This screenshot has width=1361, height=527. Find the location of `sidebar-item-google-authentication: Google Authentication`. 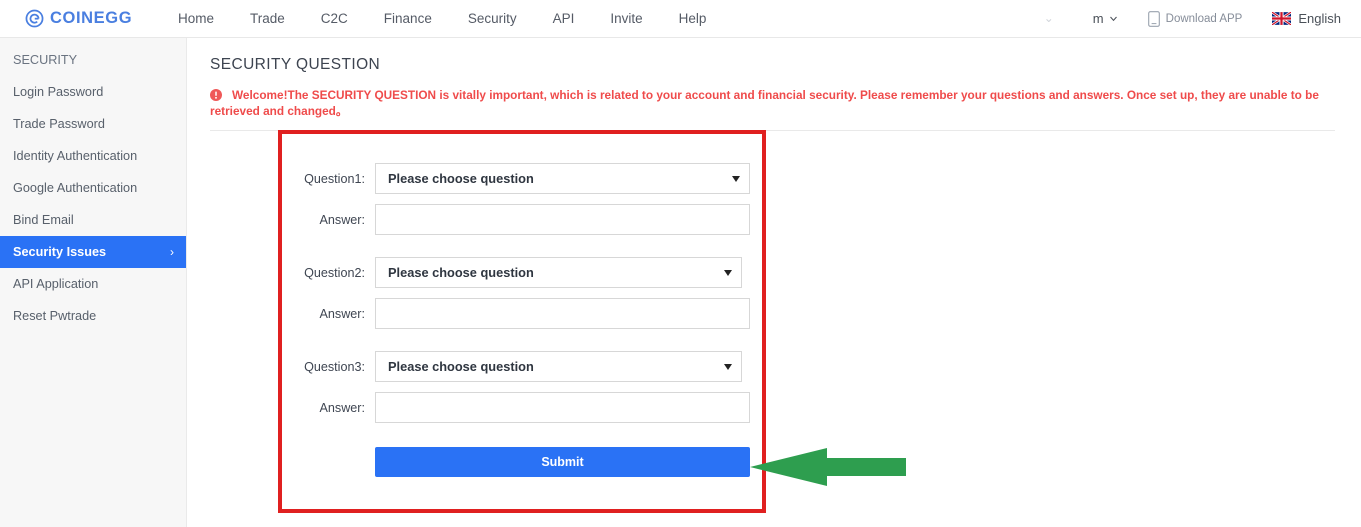

sidebar-item-google-authentication: Google Authentication is located at coordinates (93, 188).